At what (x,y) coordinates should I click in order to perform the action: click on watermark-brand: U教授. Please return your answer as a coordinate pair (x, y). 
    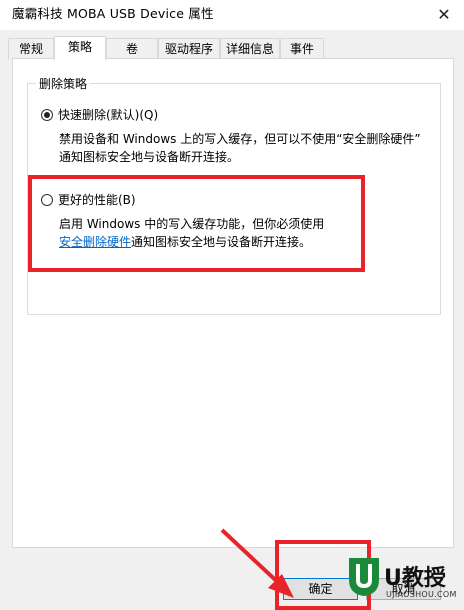
    Looking at the image, I should click on (415, 578).